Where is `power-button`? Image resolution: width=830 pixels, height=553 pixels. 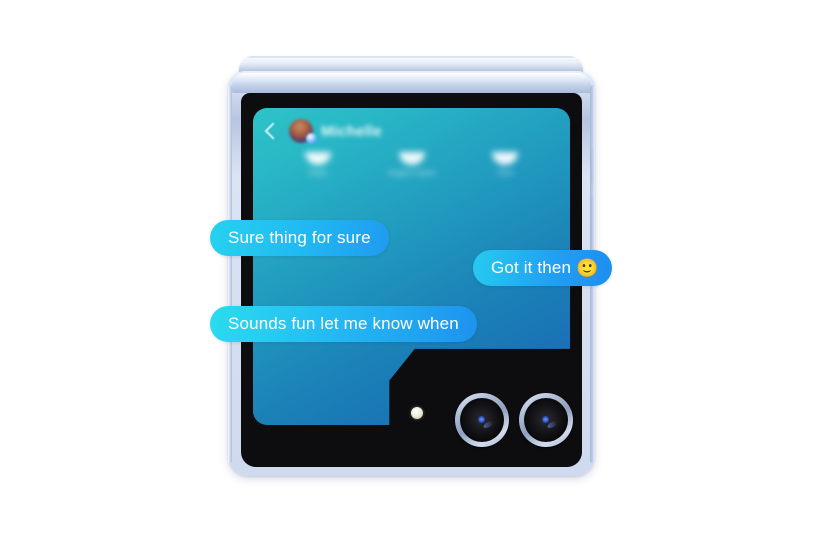
power-button is located at coordinates (592, 166).